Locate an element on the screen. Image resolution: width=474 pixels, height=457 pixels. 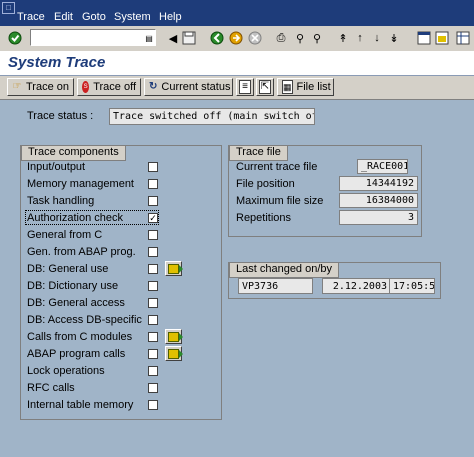
trace-components-title: Trace components is located at coordinates (73, 153).